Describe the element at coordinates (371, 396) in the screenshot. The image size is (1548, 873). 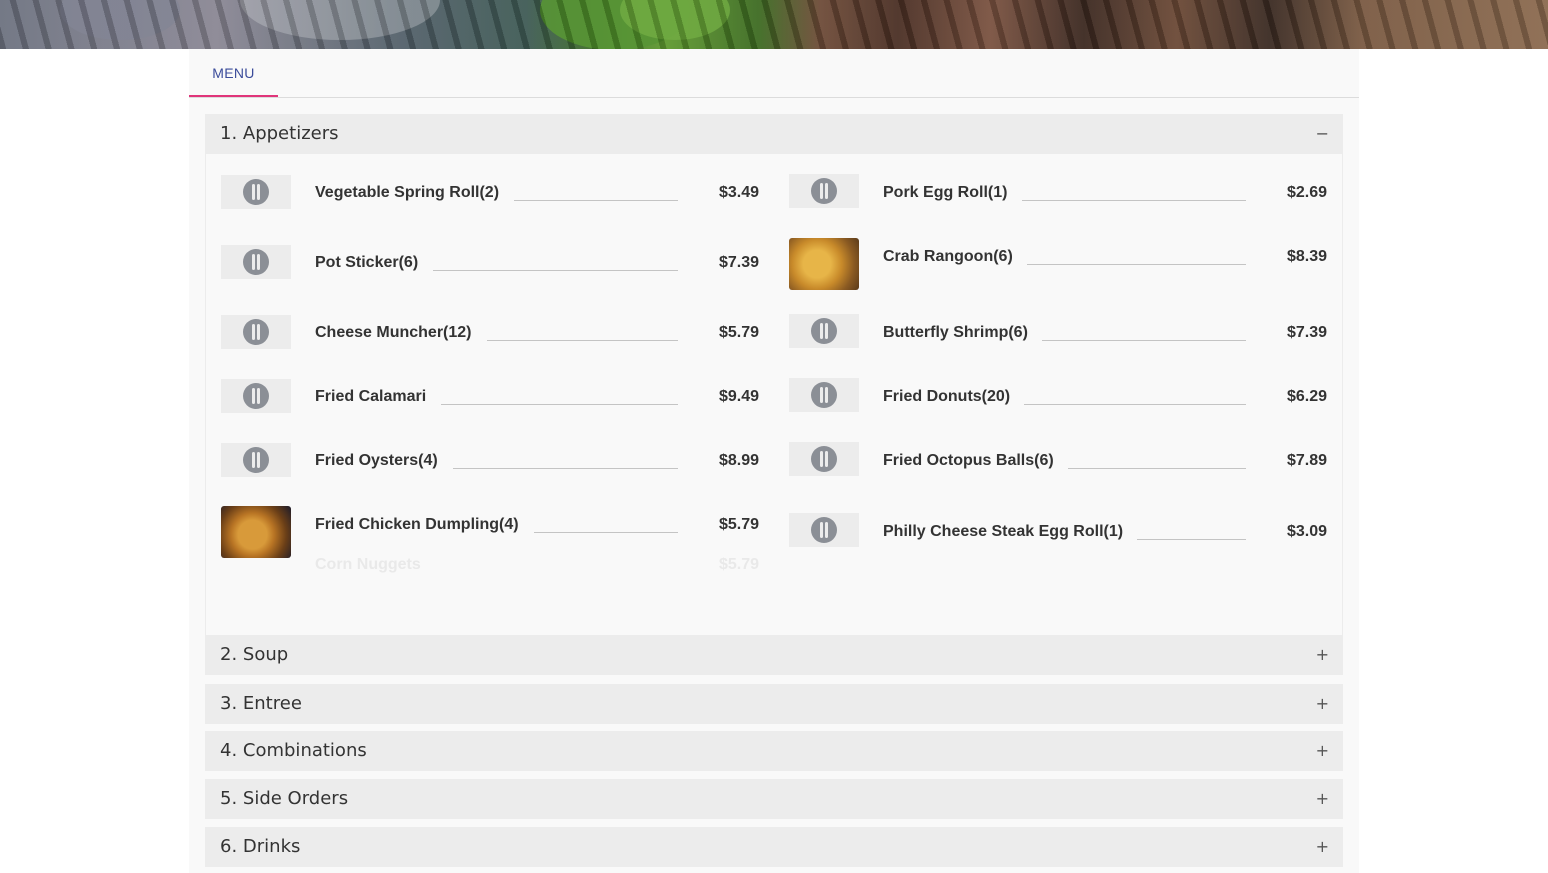
I see `item-name: Fried Calamari` at that location.